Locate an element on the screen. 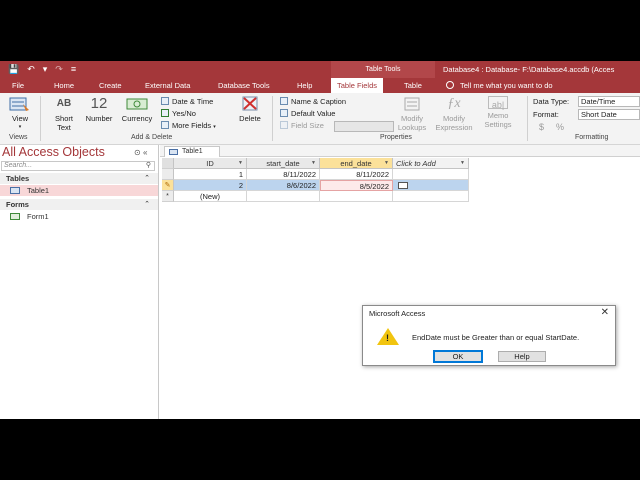 The image size is (640, 480). tab-home: Home is located at coordinates (64, 85).